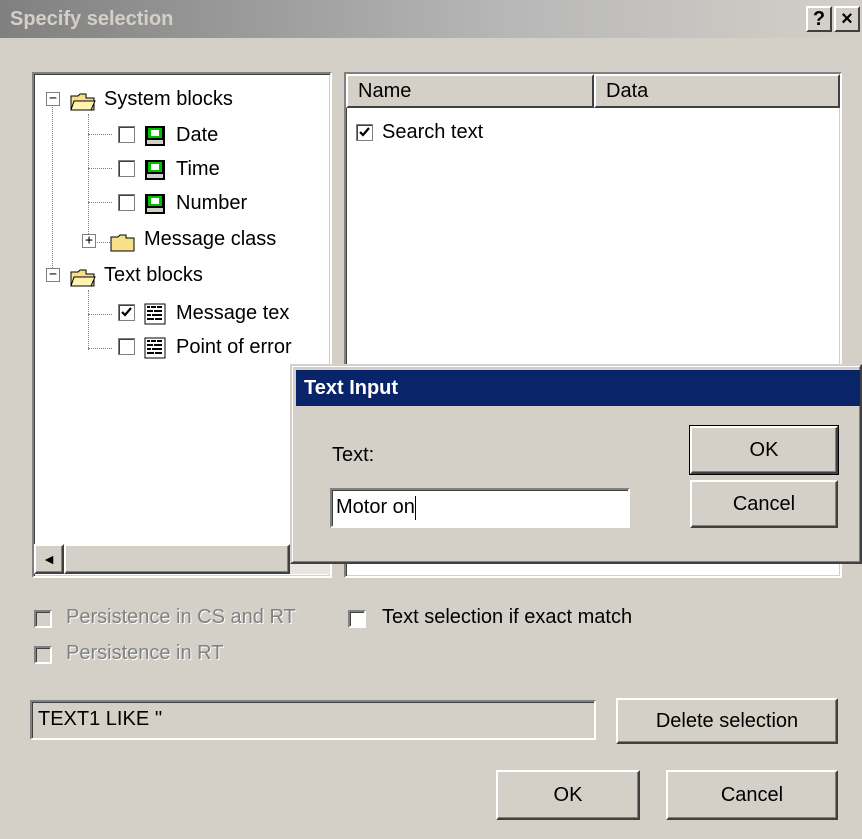 This screenshot has width=862, height=839. I want to click on dialog-title-bar: Specify selection ? ×, so click(431, 19).